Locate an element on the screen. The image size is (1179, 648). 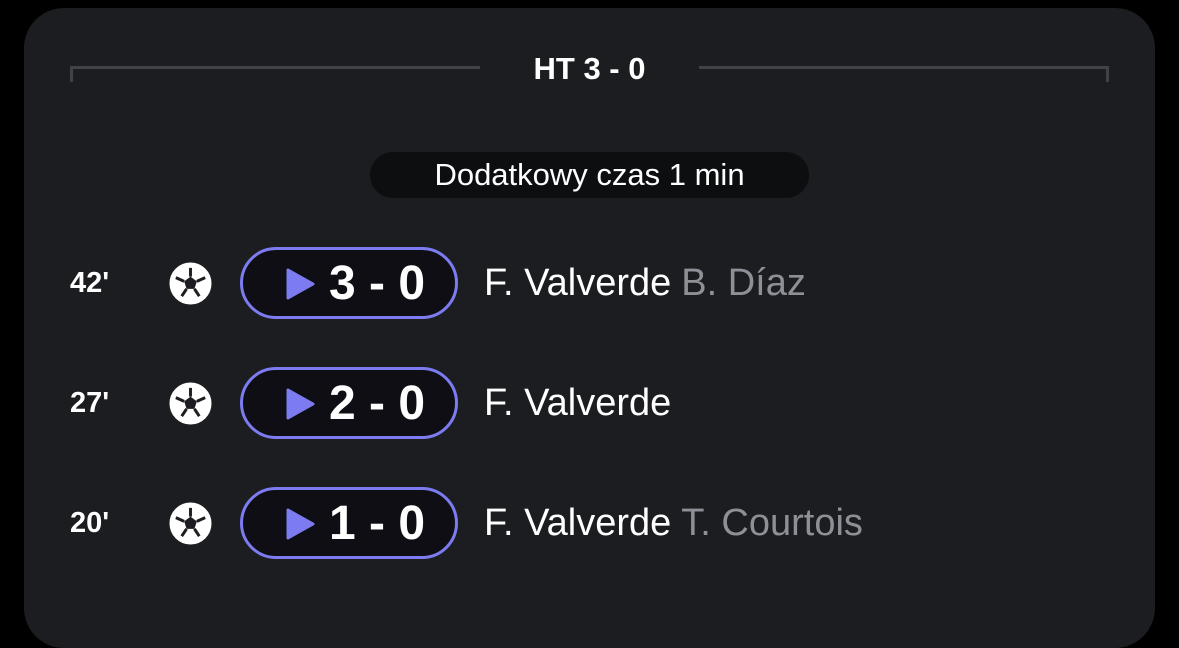
event-players: F. Valverde B. Díaz is located at coordinates (645, 283).